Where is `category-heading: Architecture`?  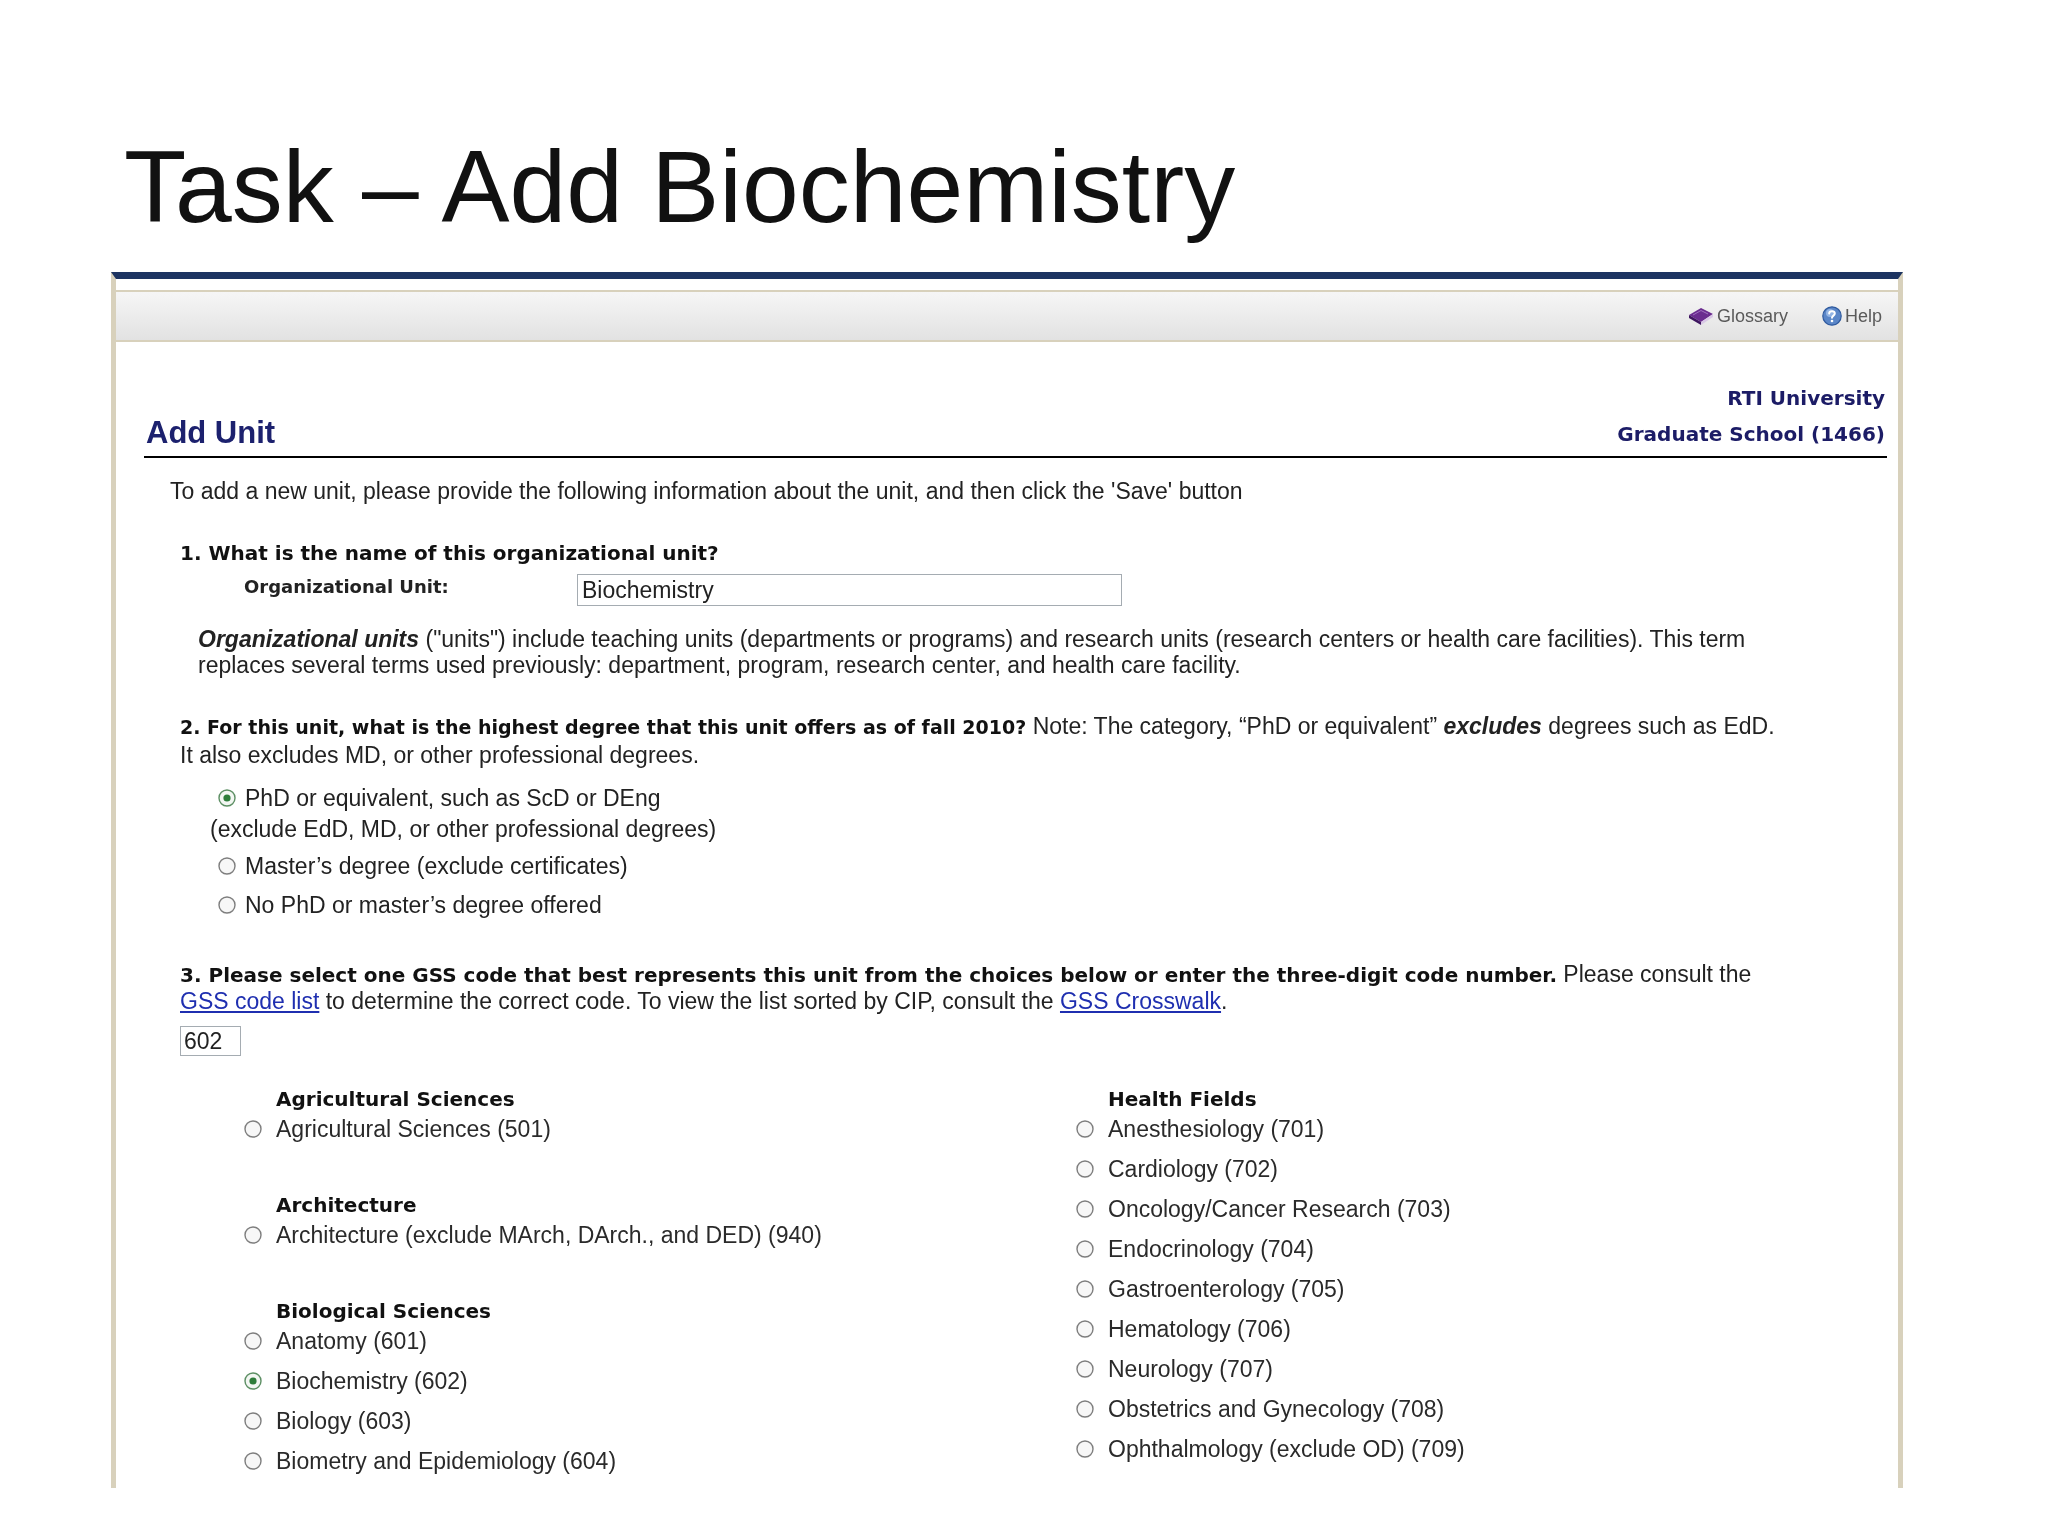
category-heading: Architecture is located at coordinates (346, 1205).